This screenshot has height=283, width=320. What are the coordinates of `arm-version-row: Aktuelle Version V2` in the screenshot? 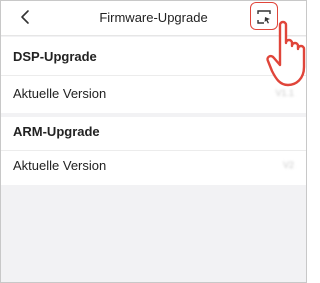 It's located at (153, 166).